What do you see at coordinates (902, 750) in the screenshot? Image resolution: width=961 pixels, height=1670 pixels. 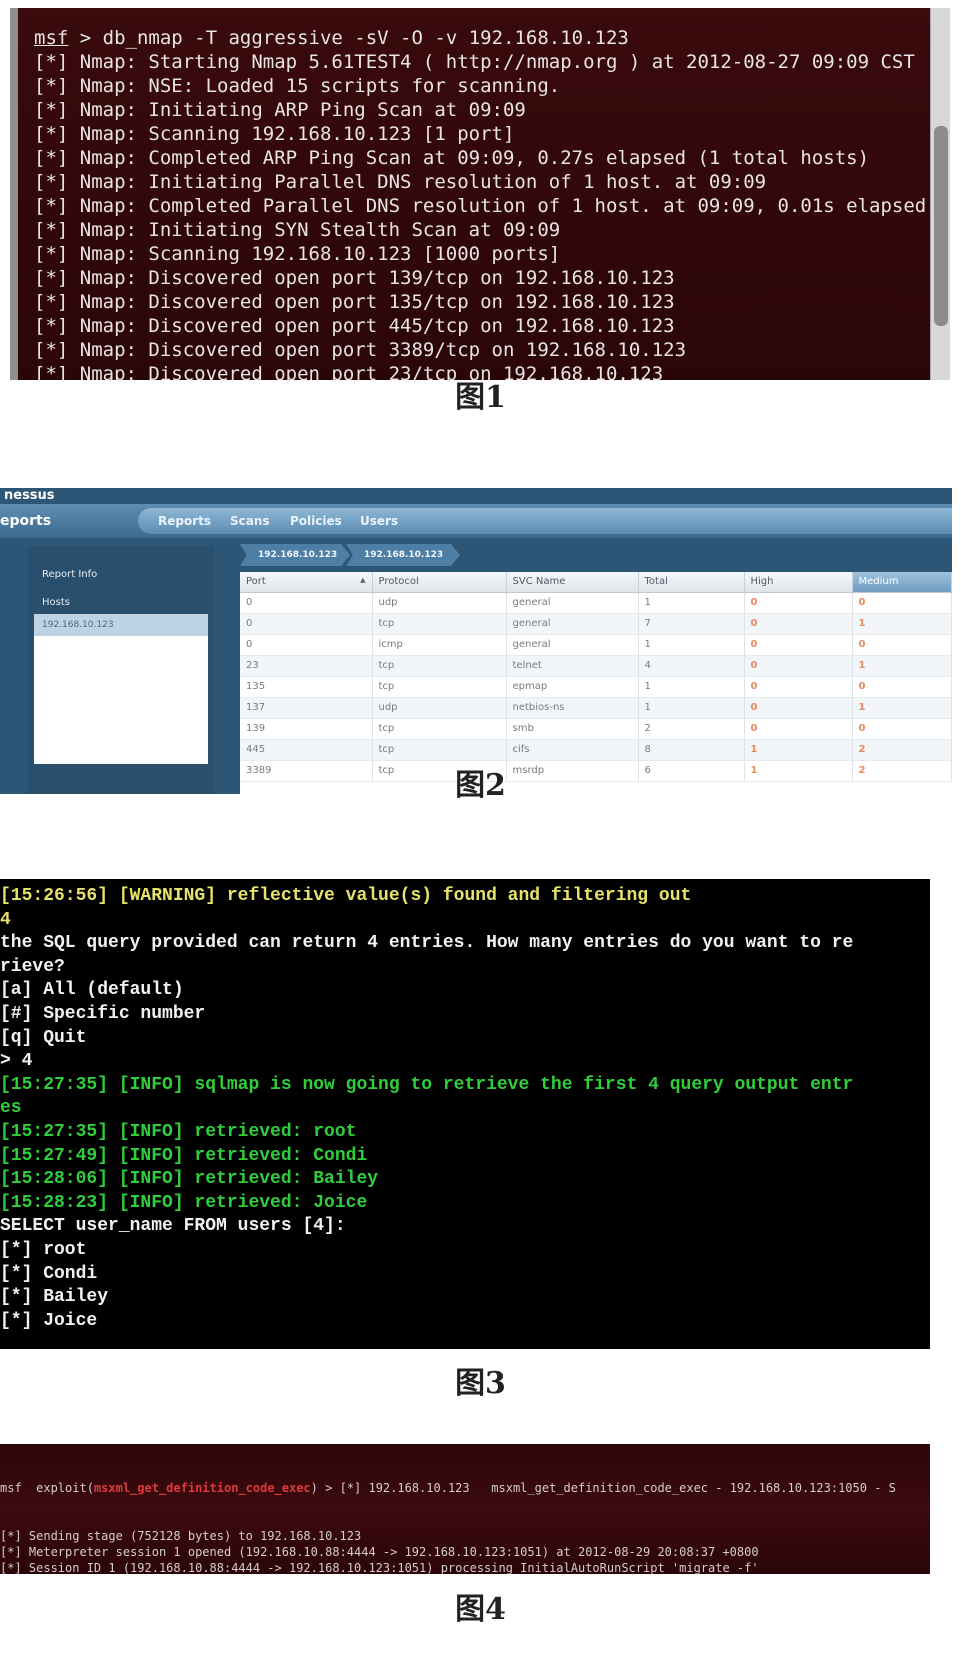 I see `cell-medium: 2` at bounding box center [902, 750].